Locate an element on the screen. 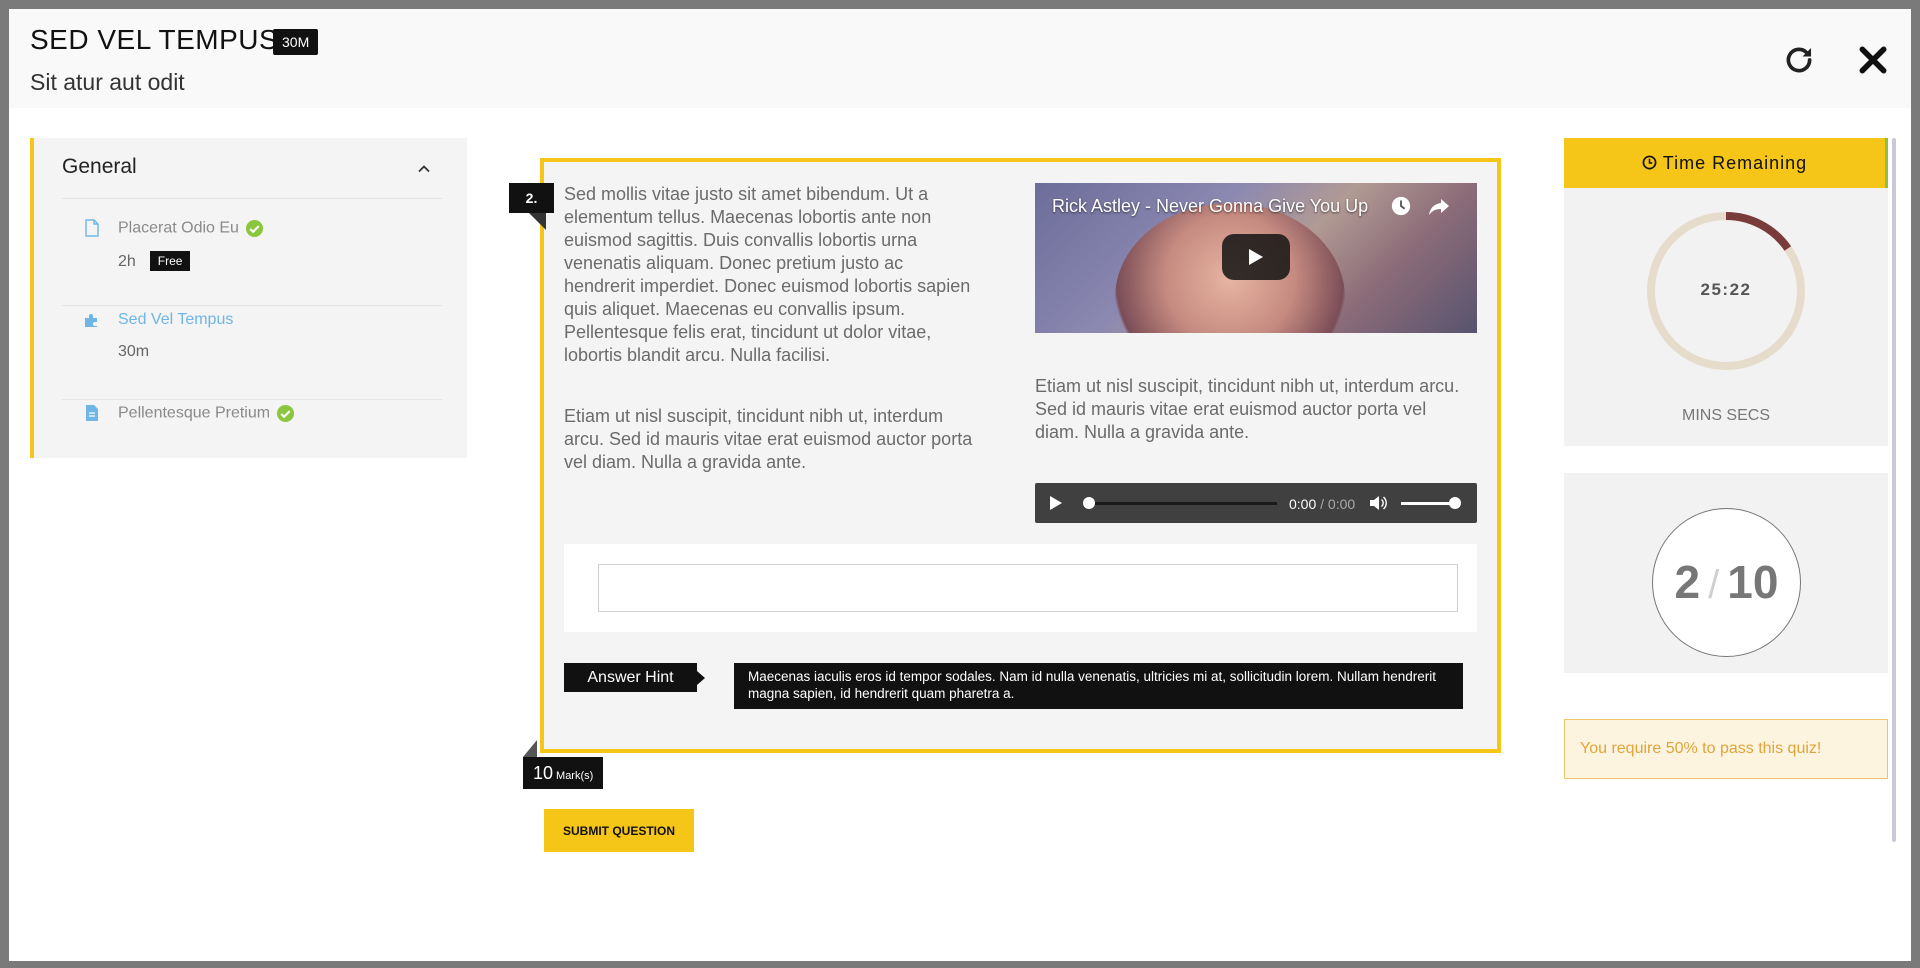  marks-tail is located at coordinates (530, 748).